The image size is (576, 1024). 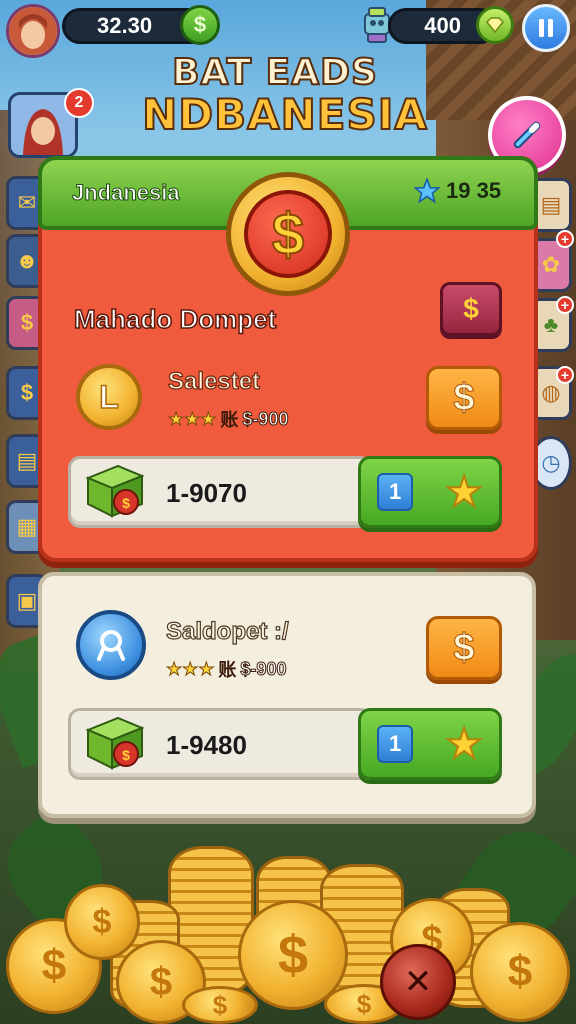 I want to click on progress-value: 1-9480, so click(x=206, y=745).